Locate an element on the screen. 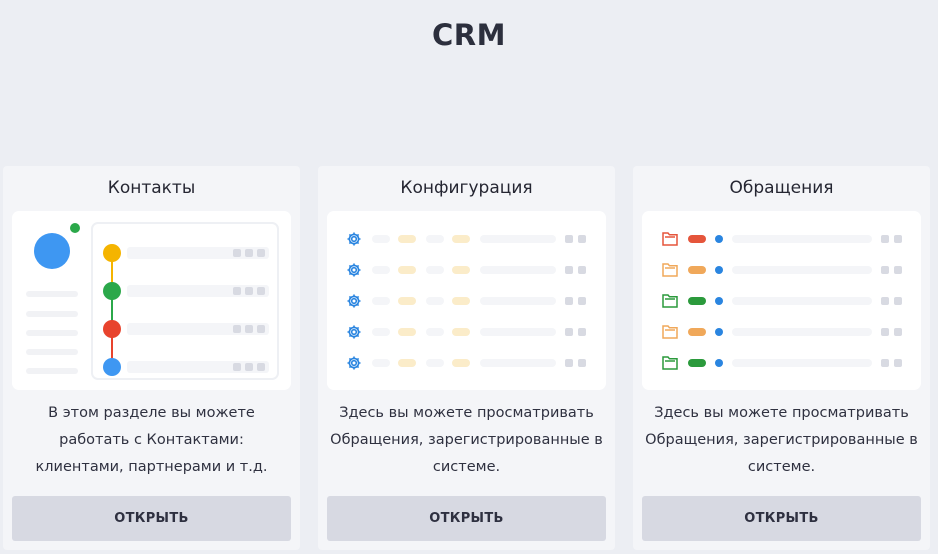 The width and height of the screenshot is (938, 554). avatar-icon is located at coordinates (52, 251).